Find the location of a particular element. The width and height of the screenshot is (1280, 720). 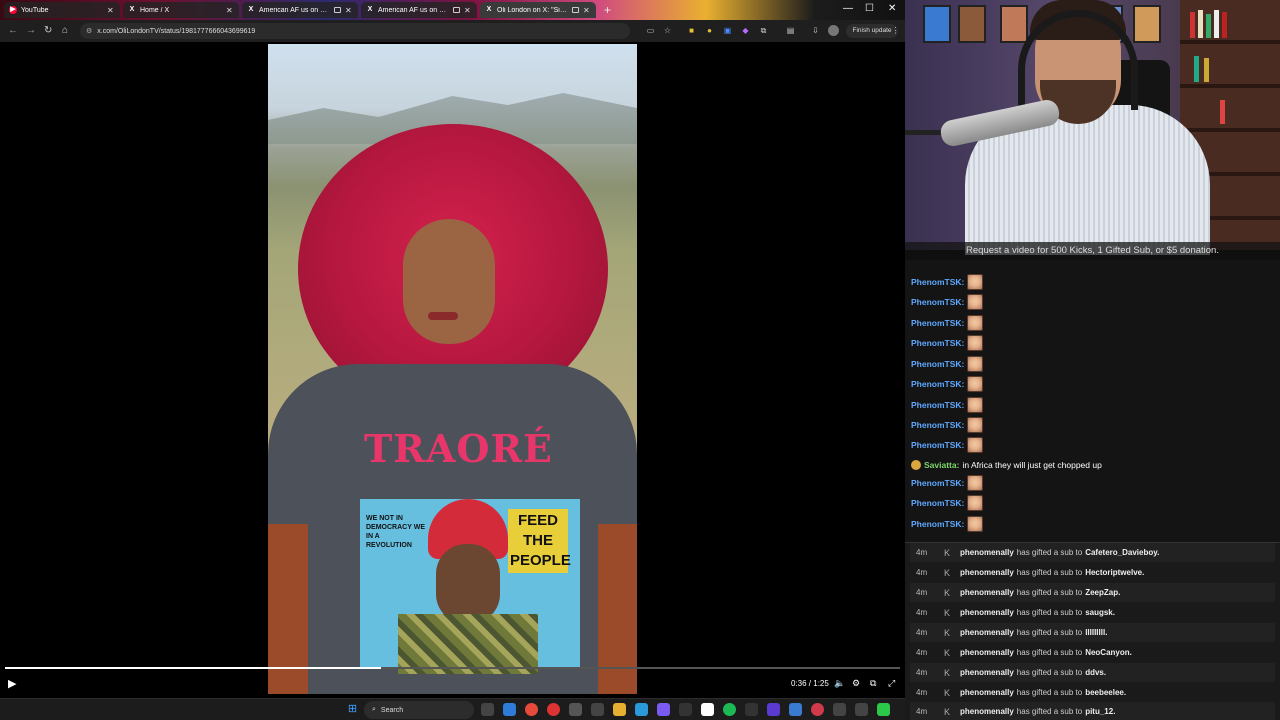

chat-message: PhenomTSK: is located at coordinates (947, 405).